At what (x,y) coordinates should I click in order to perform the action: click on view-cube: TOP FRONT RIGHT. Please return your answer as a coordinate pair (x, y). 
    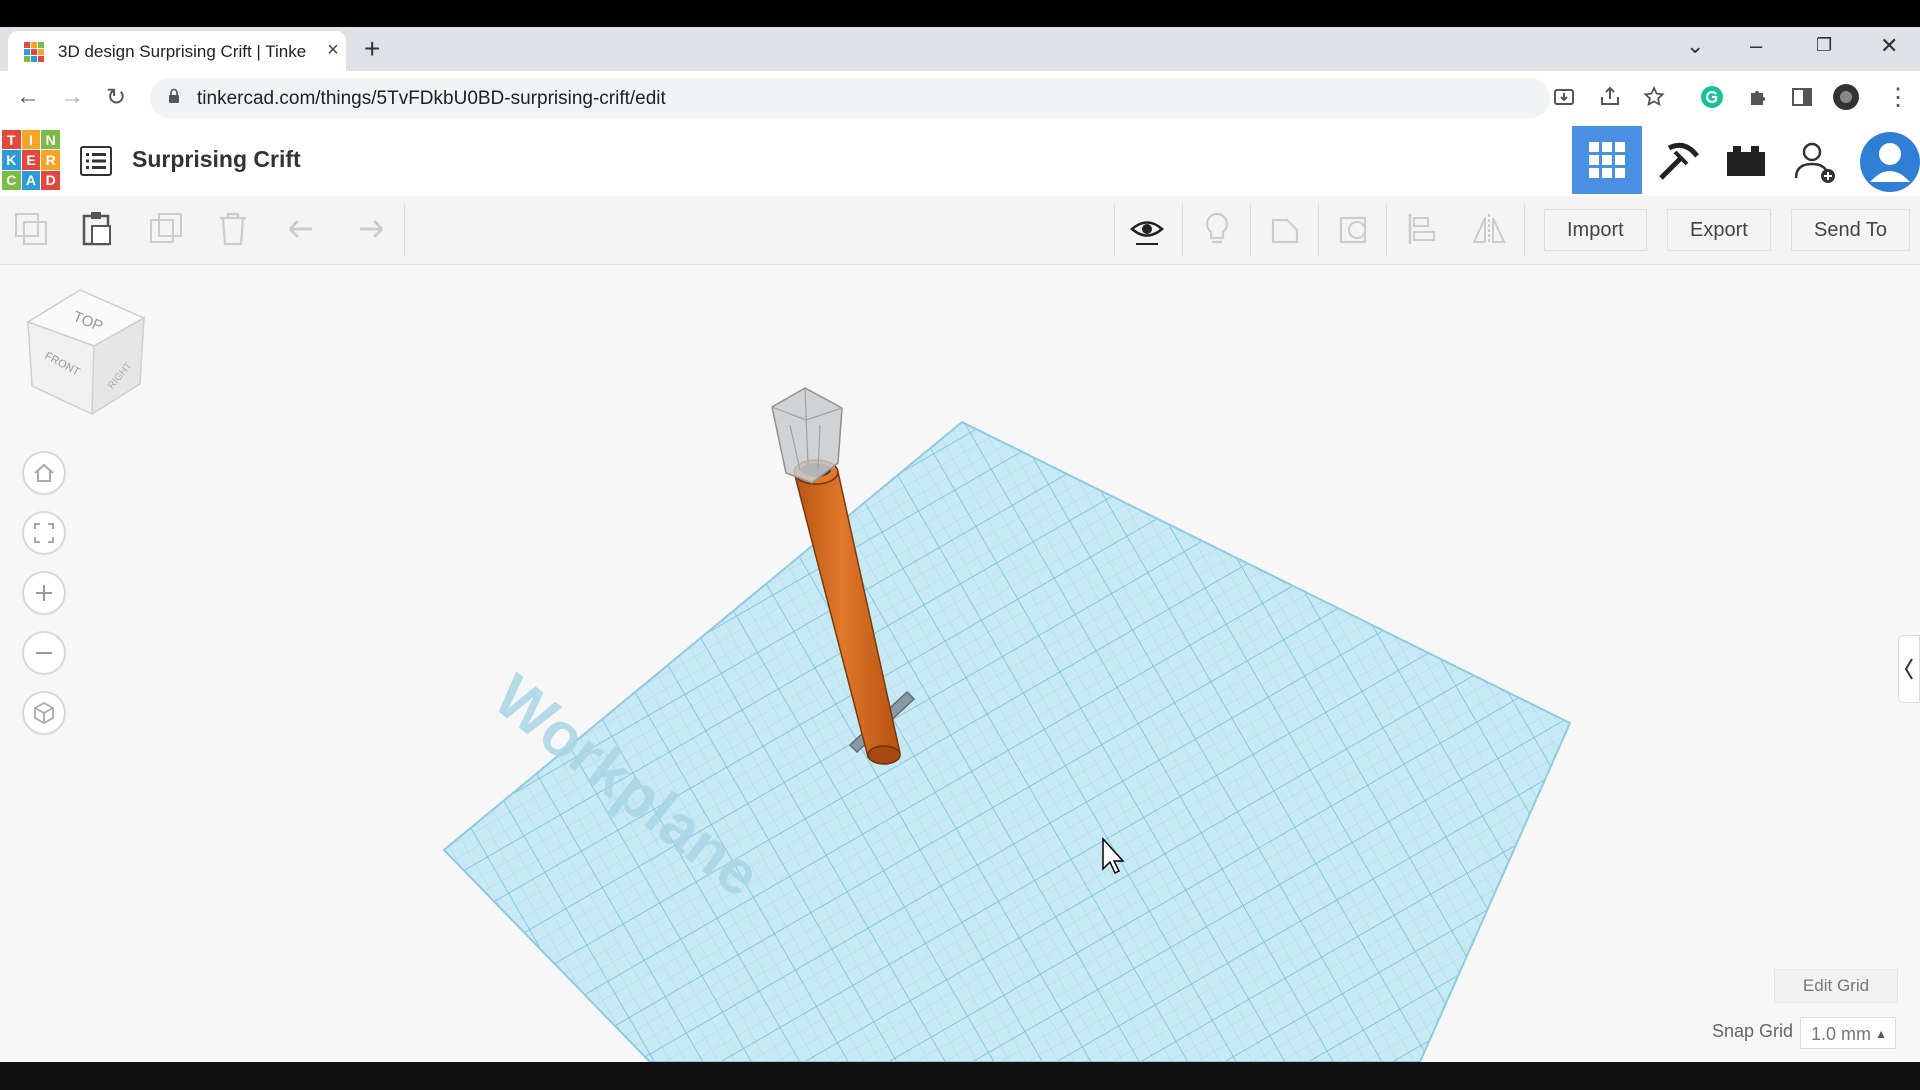
    Looking at the image, I should click on (84, 352).